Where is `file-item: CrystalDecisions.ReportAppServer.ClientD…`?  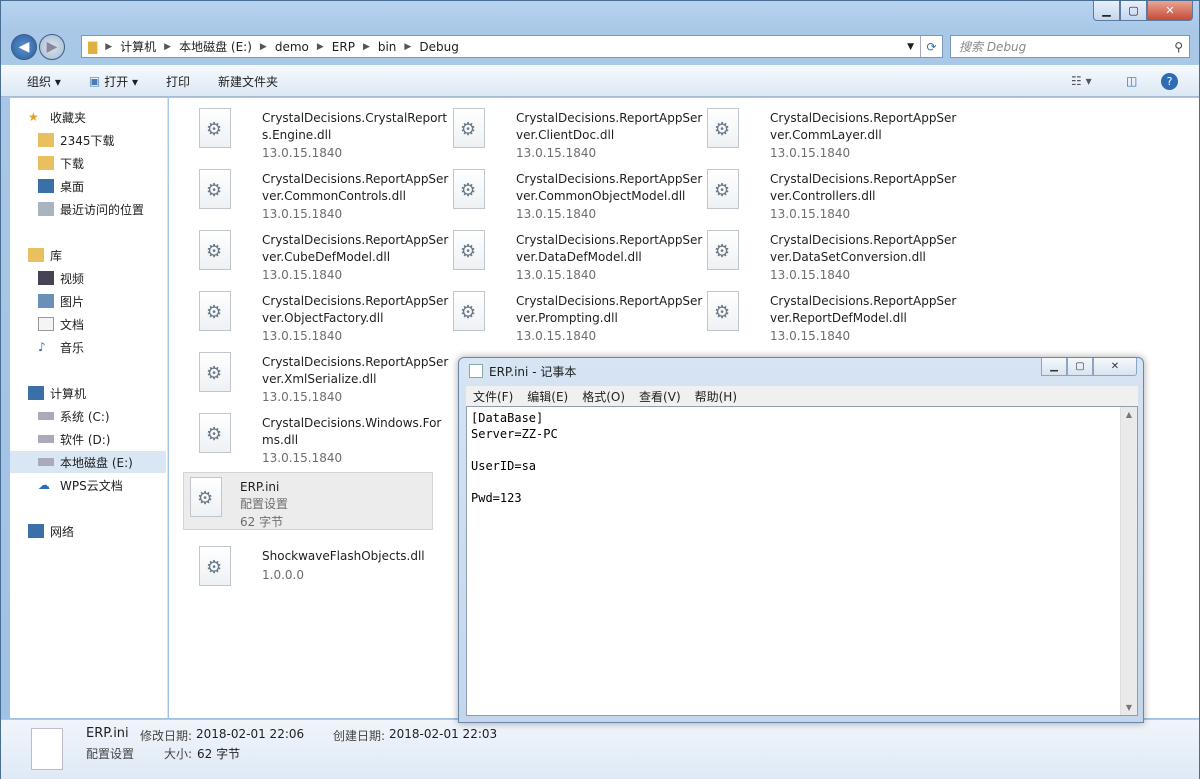
file-item: CrystalDecisions.ReportAppServer.ClientD… is located at coordinates (573, 133).